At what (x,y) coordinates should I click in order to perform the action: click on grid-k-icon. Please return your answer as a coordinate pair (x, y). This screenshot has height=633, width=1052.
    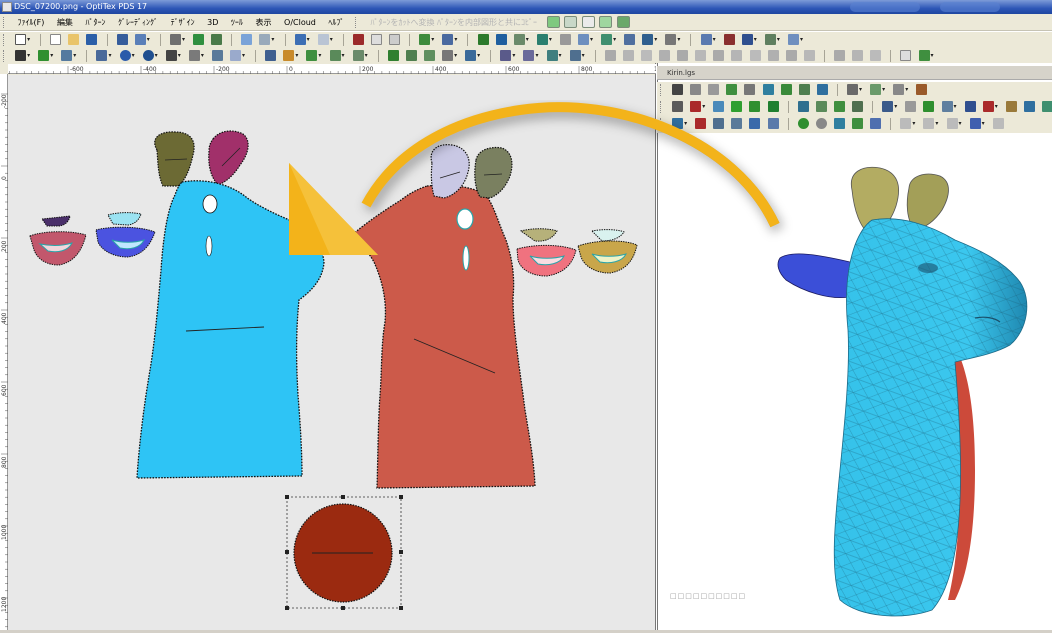
    Looking at the image, I should click on (791, 55).